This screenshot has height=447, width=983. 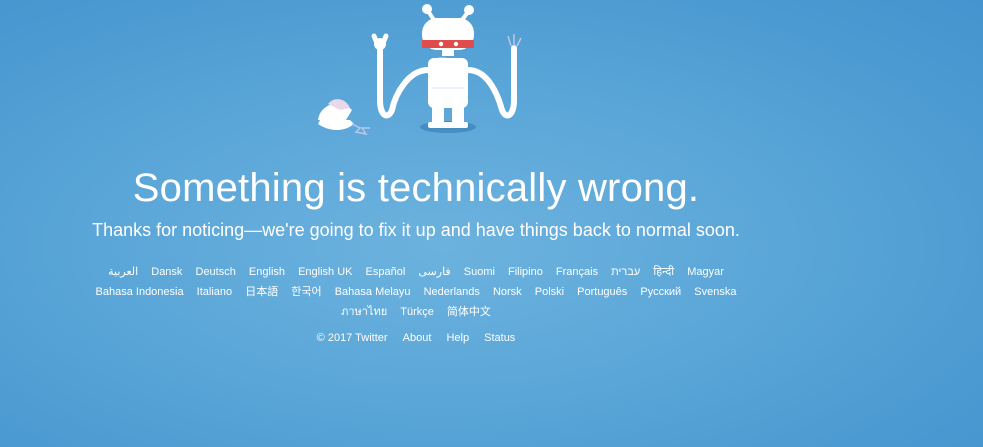 I want to click on language-item: Türkçe, so click(x=417, y=312).